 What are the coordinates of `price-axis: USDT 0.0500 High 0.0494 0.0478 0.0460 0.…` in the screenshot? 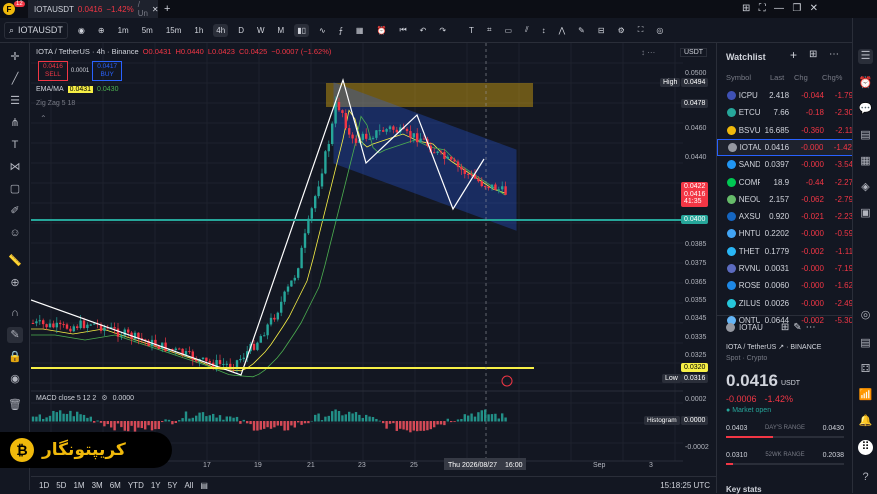 It's located at (680, 262).